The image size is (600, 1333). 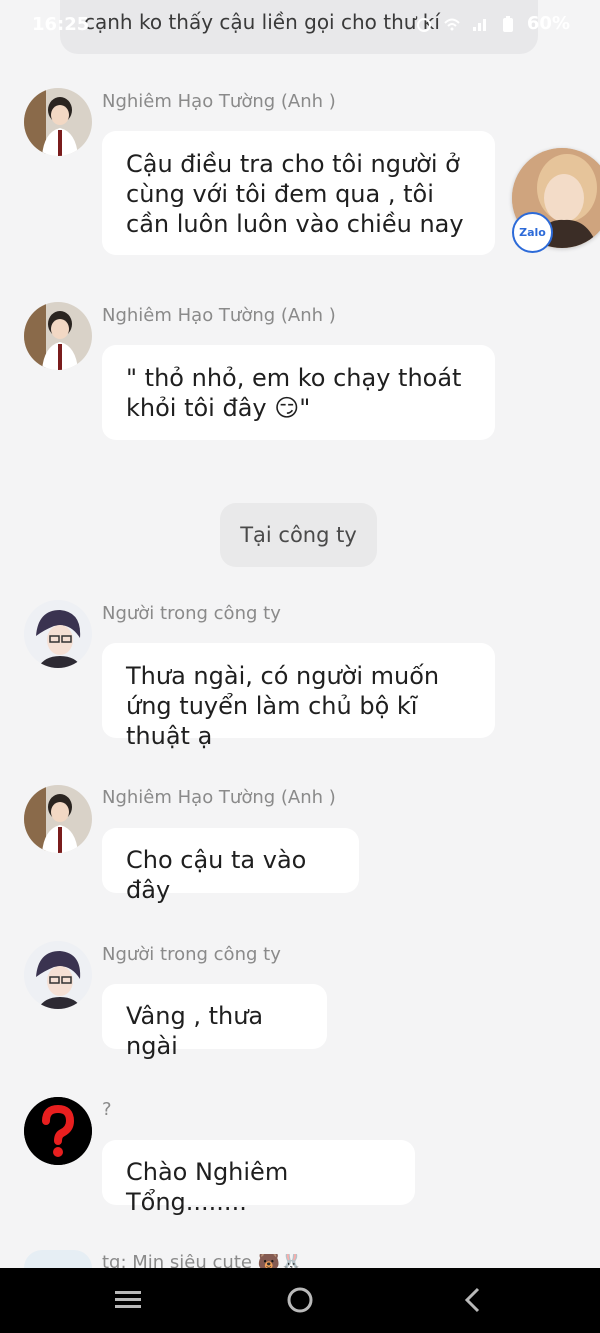 I want to click on avatar-author, so click(x=58, y=1259).